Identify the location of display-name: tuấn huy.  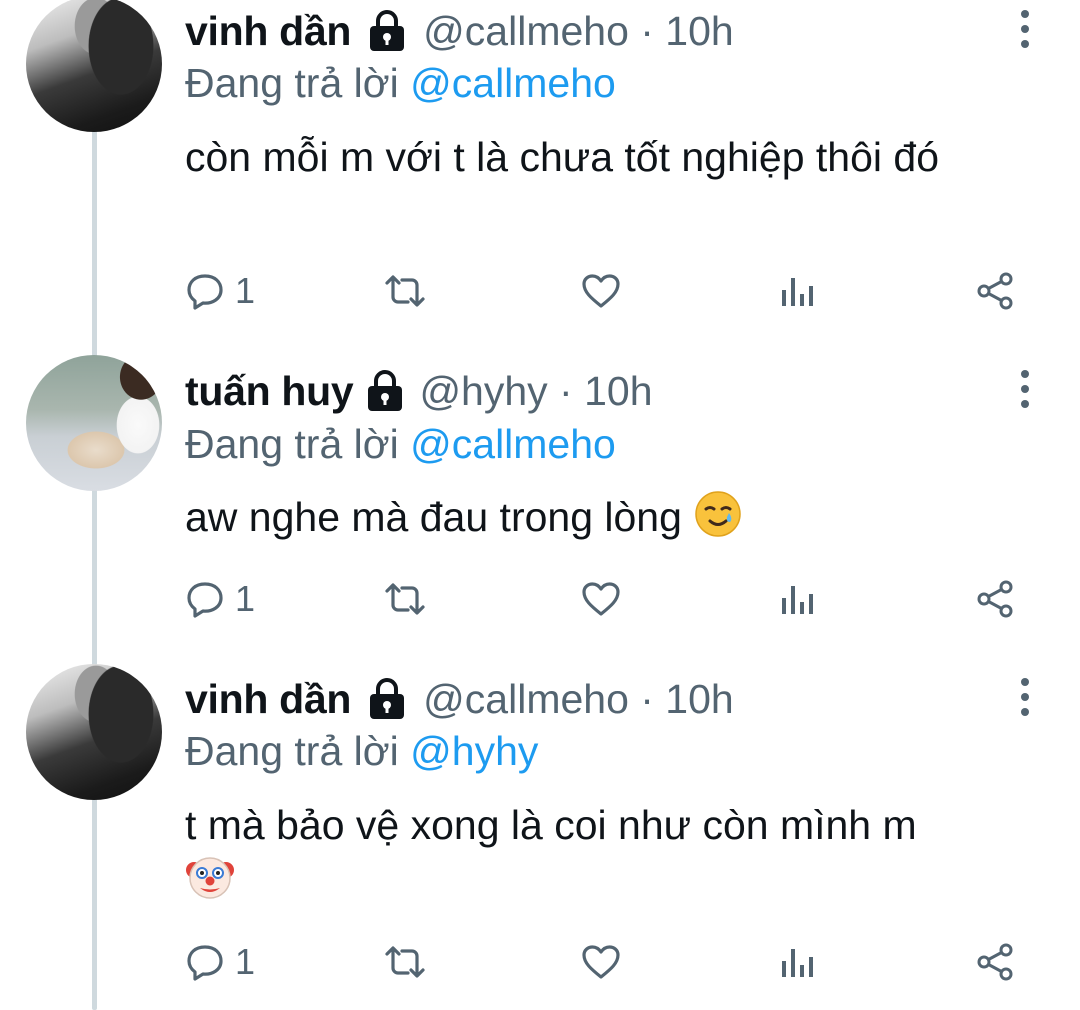
(269, 391).